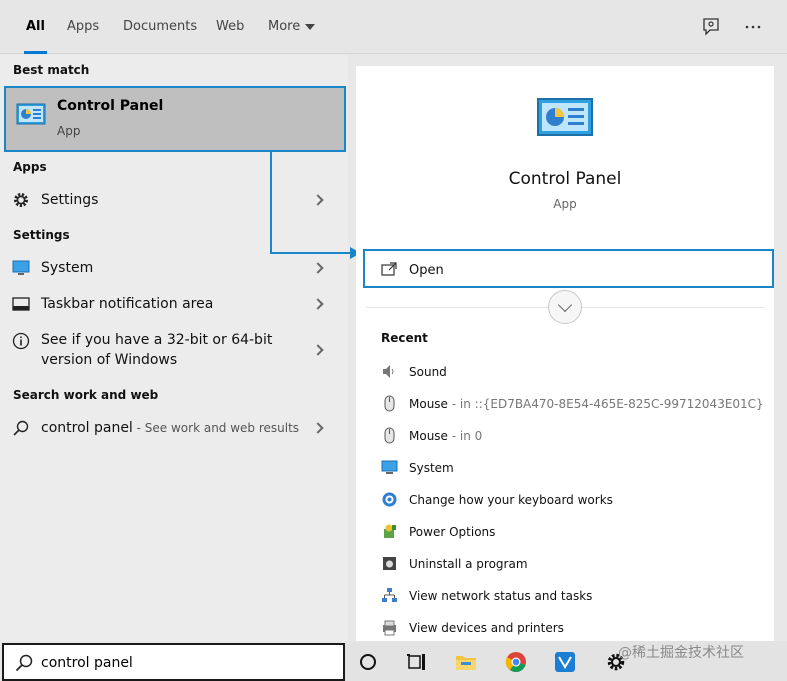  I want to click on tab-more-label: More, so click(284, 26).